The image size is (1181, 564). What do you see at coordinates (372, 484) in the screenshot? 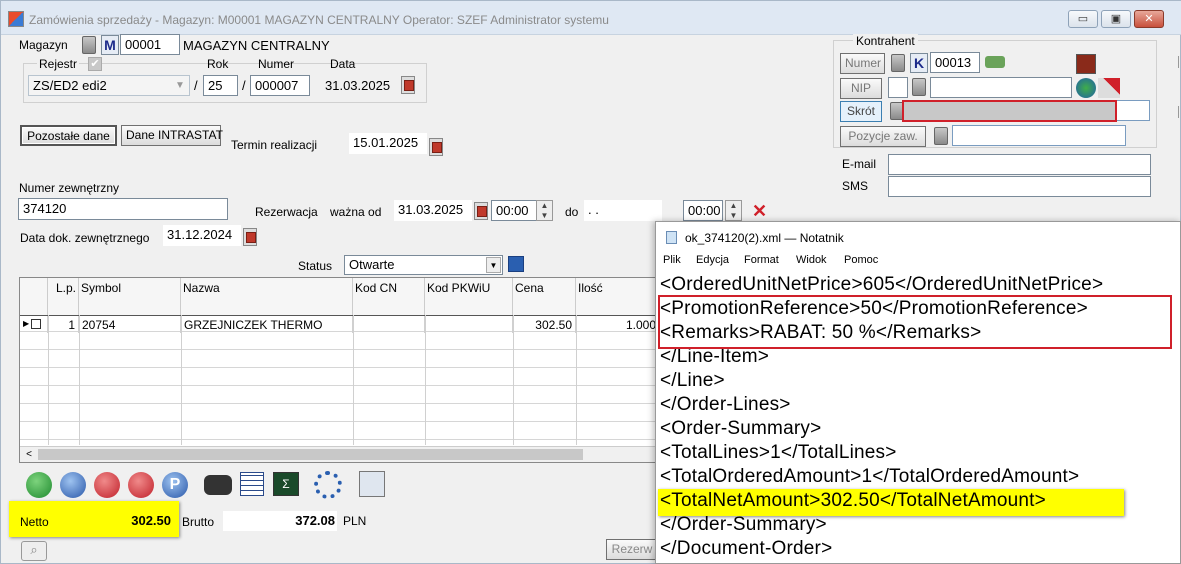
I see `chart-window-icon` at bounding box center [372, 484].